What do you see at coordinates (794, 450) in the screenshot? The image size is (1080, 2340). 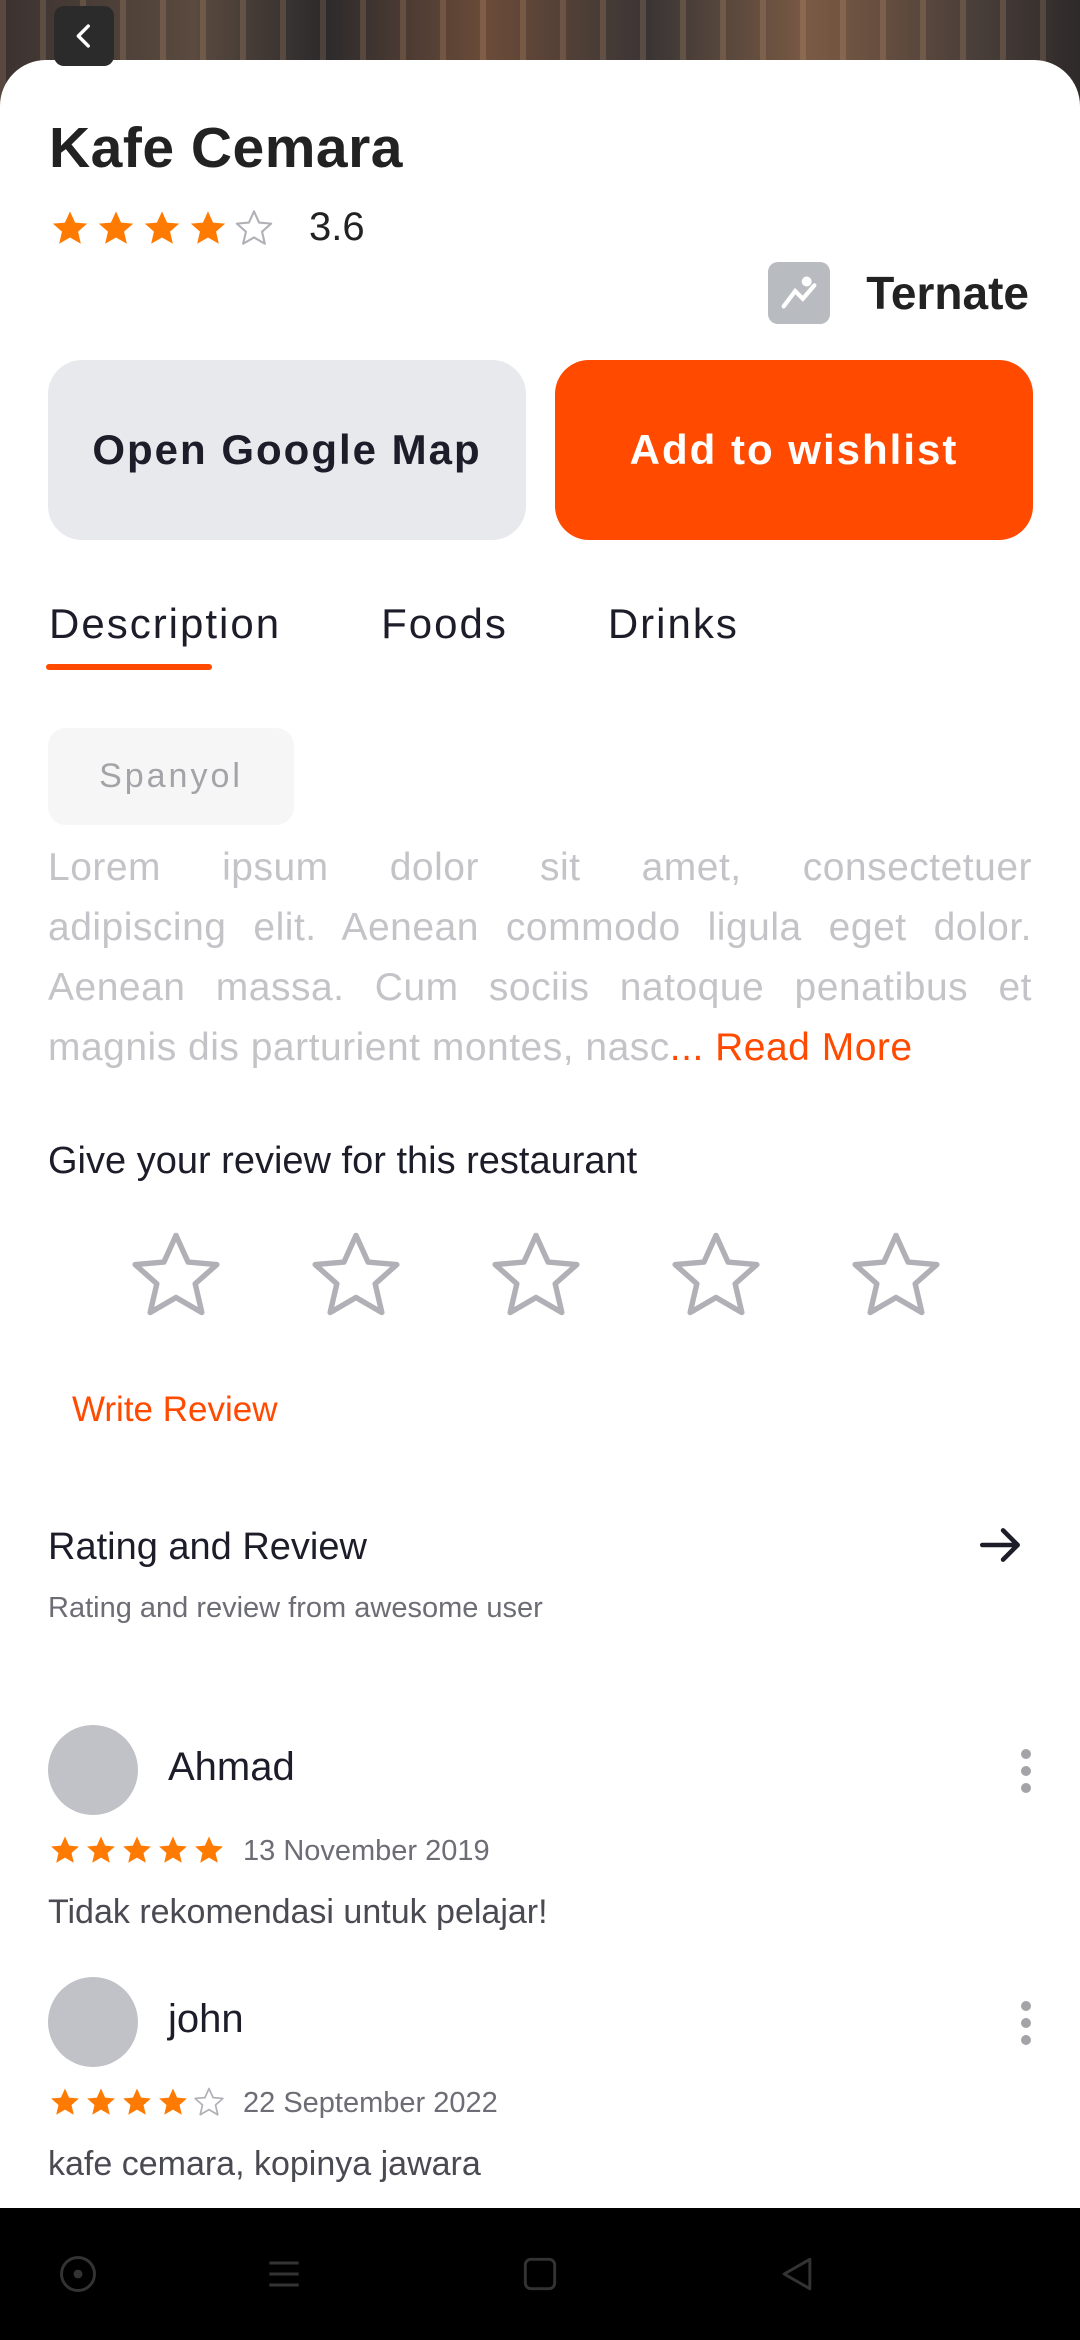 I see `add-to-wishlist-button: Add to wishlist` at bounding box center [794, 450].